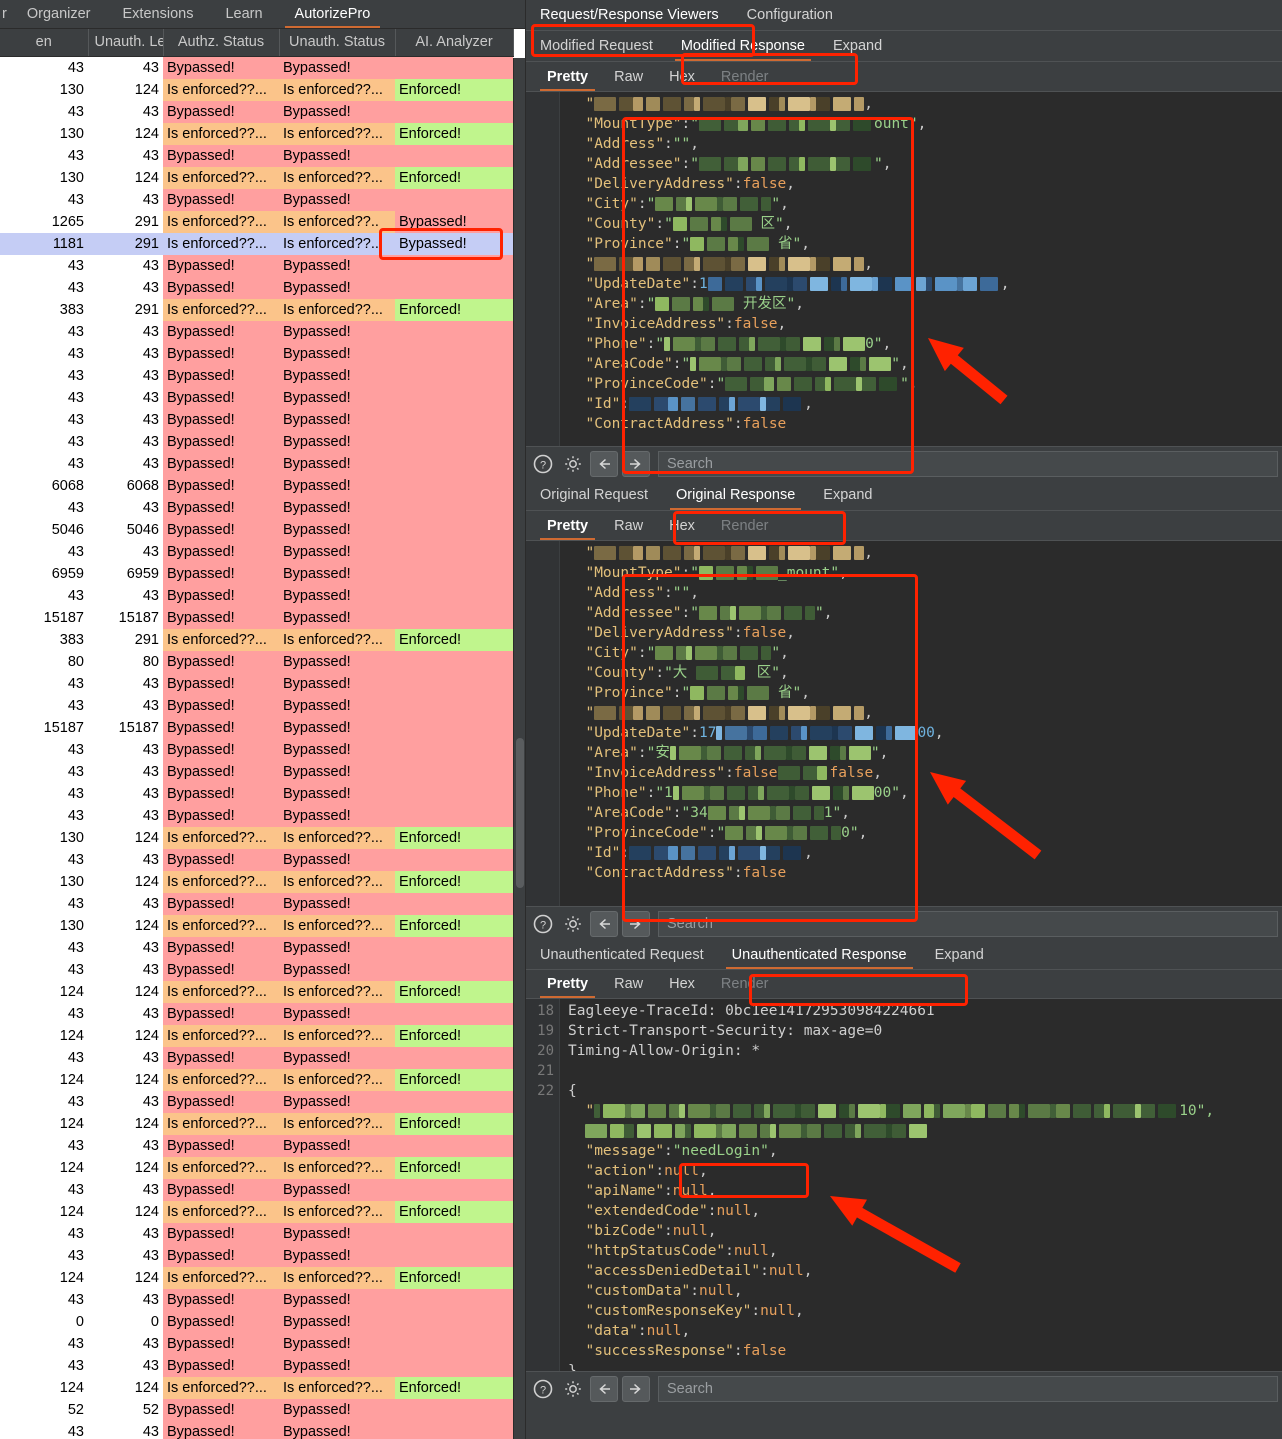 The height and width of the screenshot is (1439, 1282). I want to click on cell-authz-len: 6959, so click(44, 573).